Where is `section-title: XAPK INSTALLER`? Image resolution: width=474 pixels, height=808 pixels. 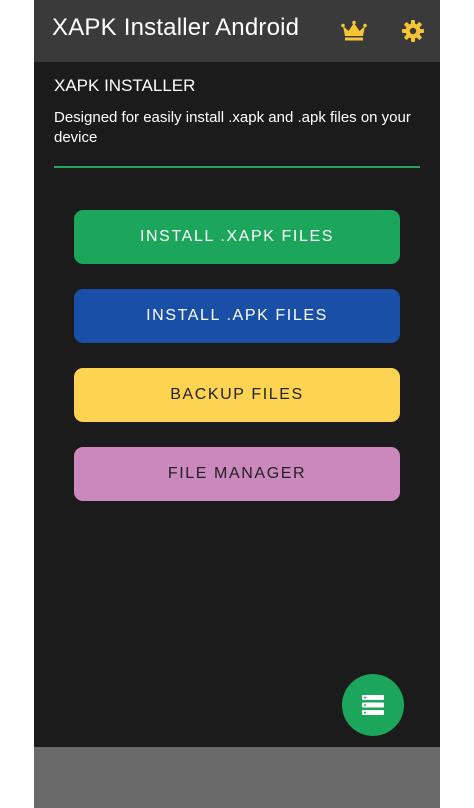
section-title: XAPK INSTALLER is located at coordinates (125, 85).